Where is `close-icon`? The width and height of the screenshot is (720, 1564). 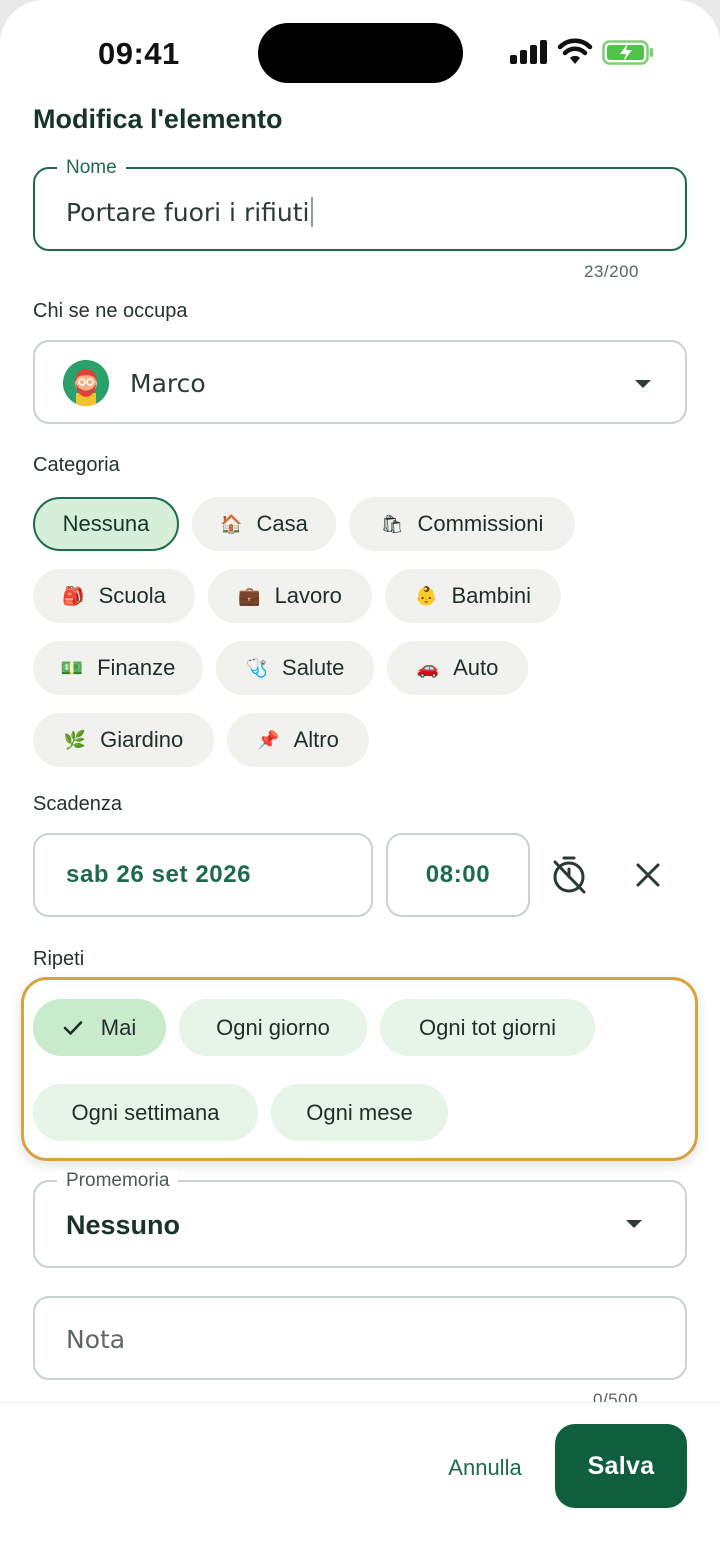 close-icon is located at coordinates (648, 875).